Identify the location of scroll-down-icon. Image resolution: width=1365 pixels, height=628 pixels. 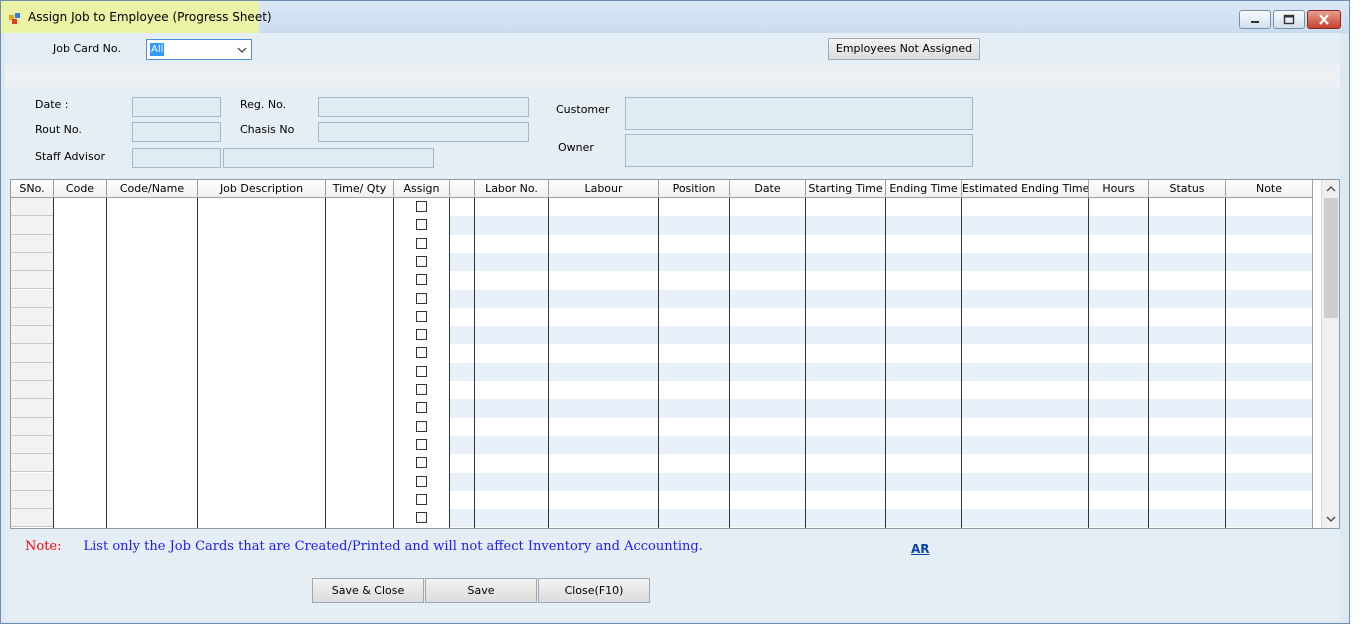
(1331, 519).